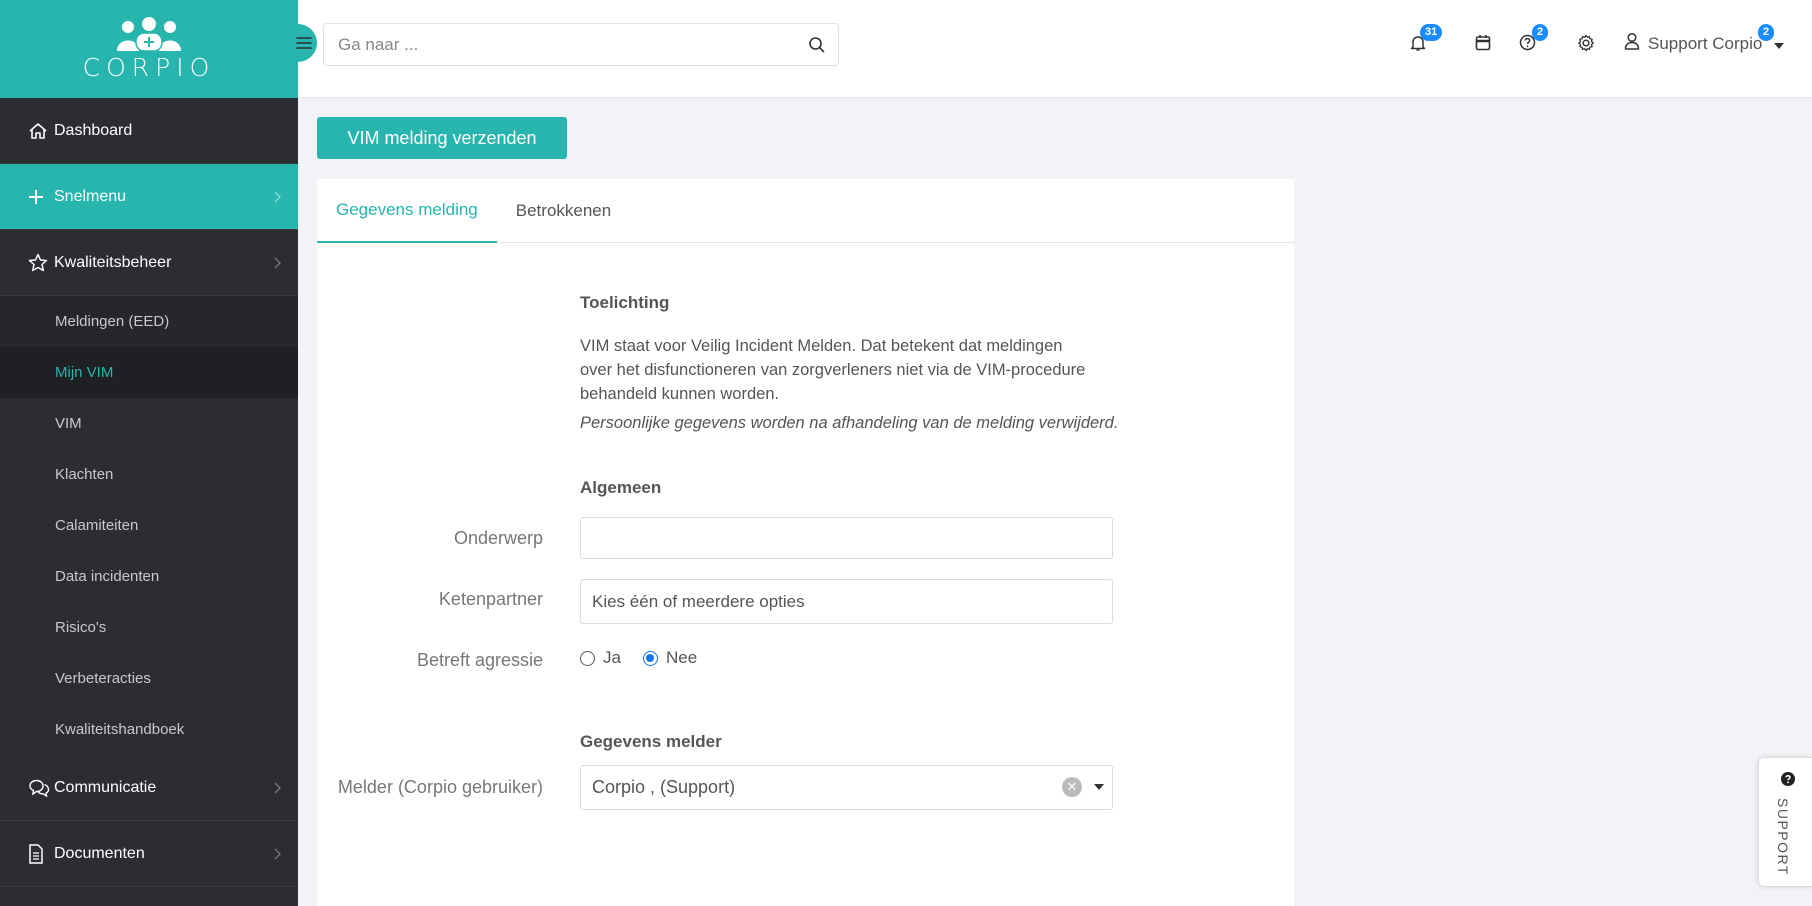  Describe the element at coordinates (1540, 32) in the screenshot. I see `help-badge: 2` at that location.